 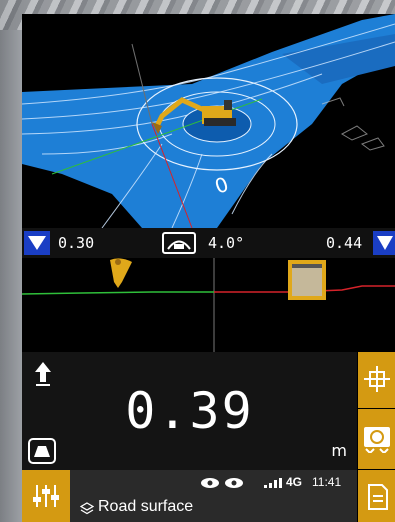 What do you see at coordinates (339, 450) in the screenshot?
I see `depth-unit: m` at bounding box center [339, 450].